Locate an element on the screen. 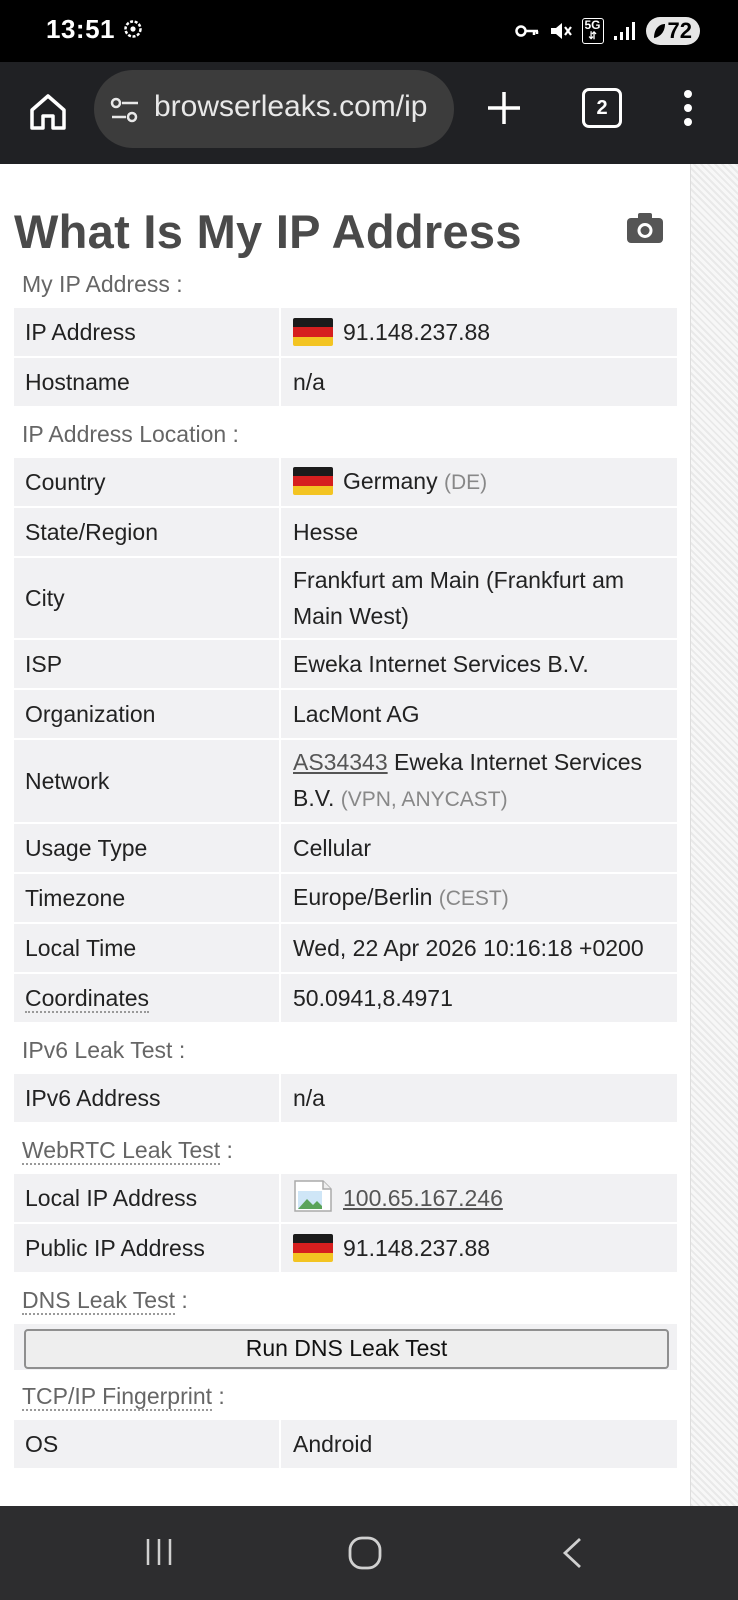  row-value: Europe/Berlin (CEST) is located at coordinates (479, 899).